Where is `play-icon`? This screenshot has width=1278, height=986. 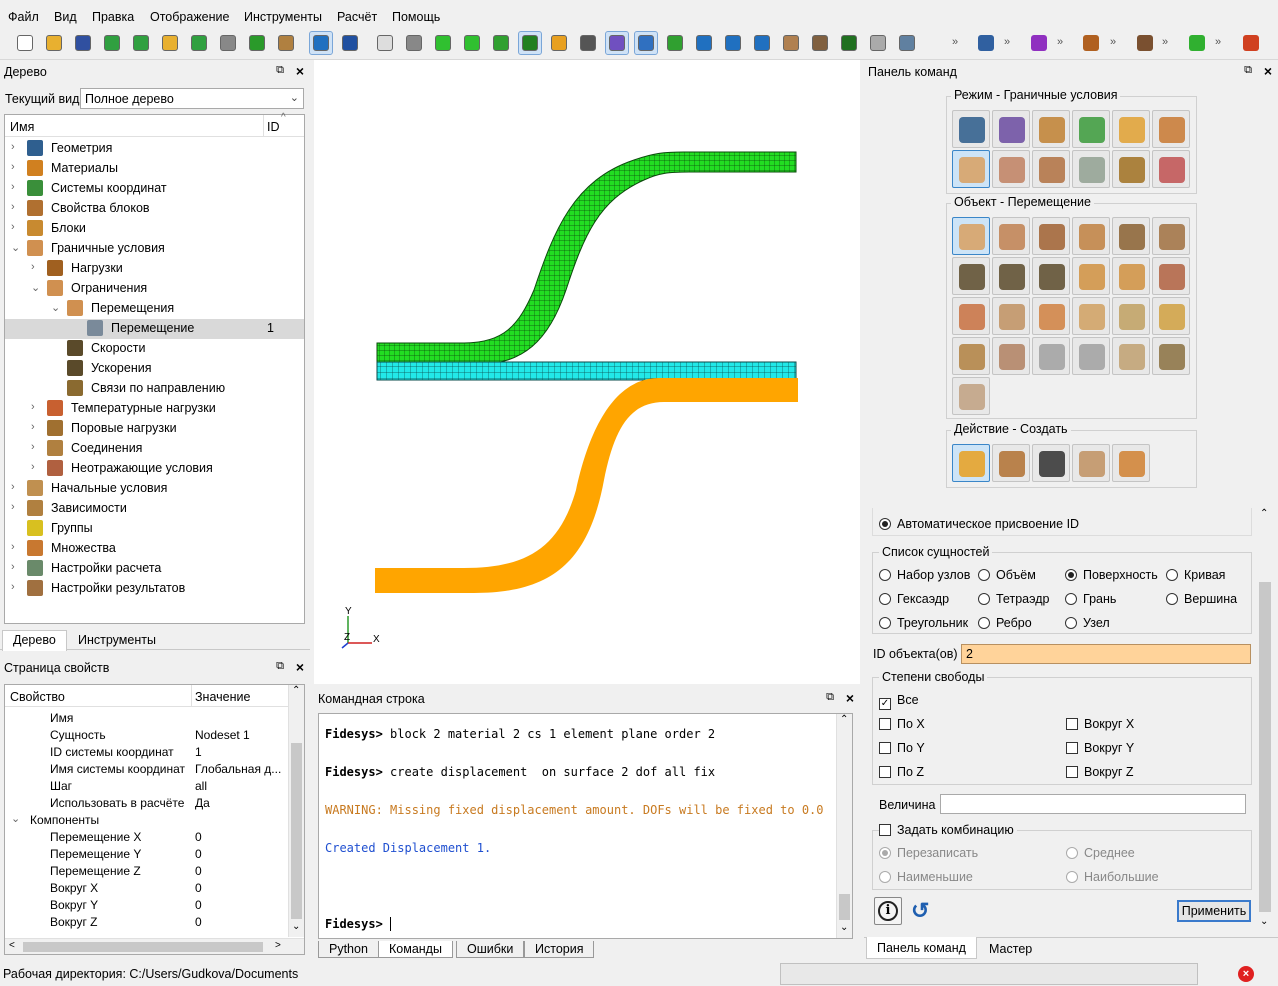 play-icon is located at coordinates (1197, 43).